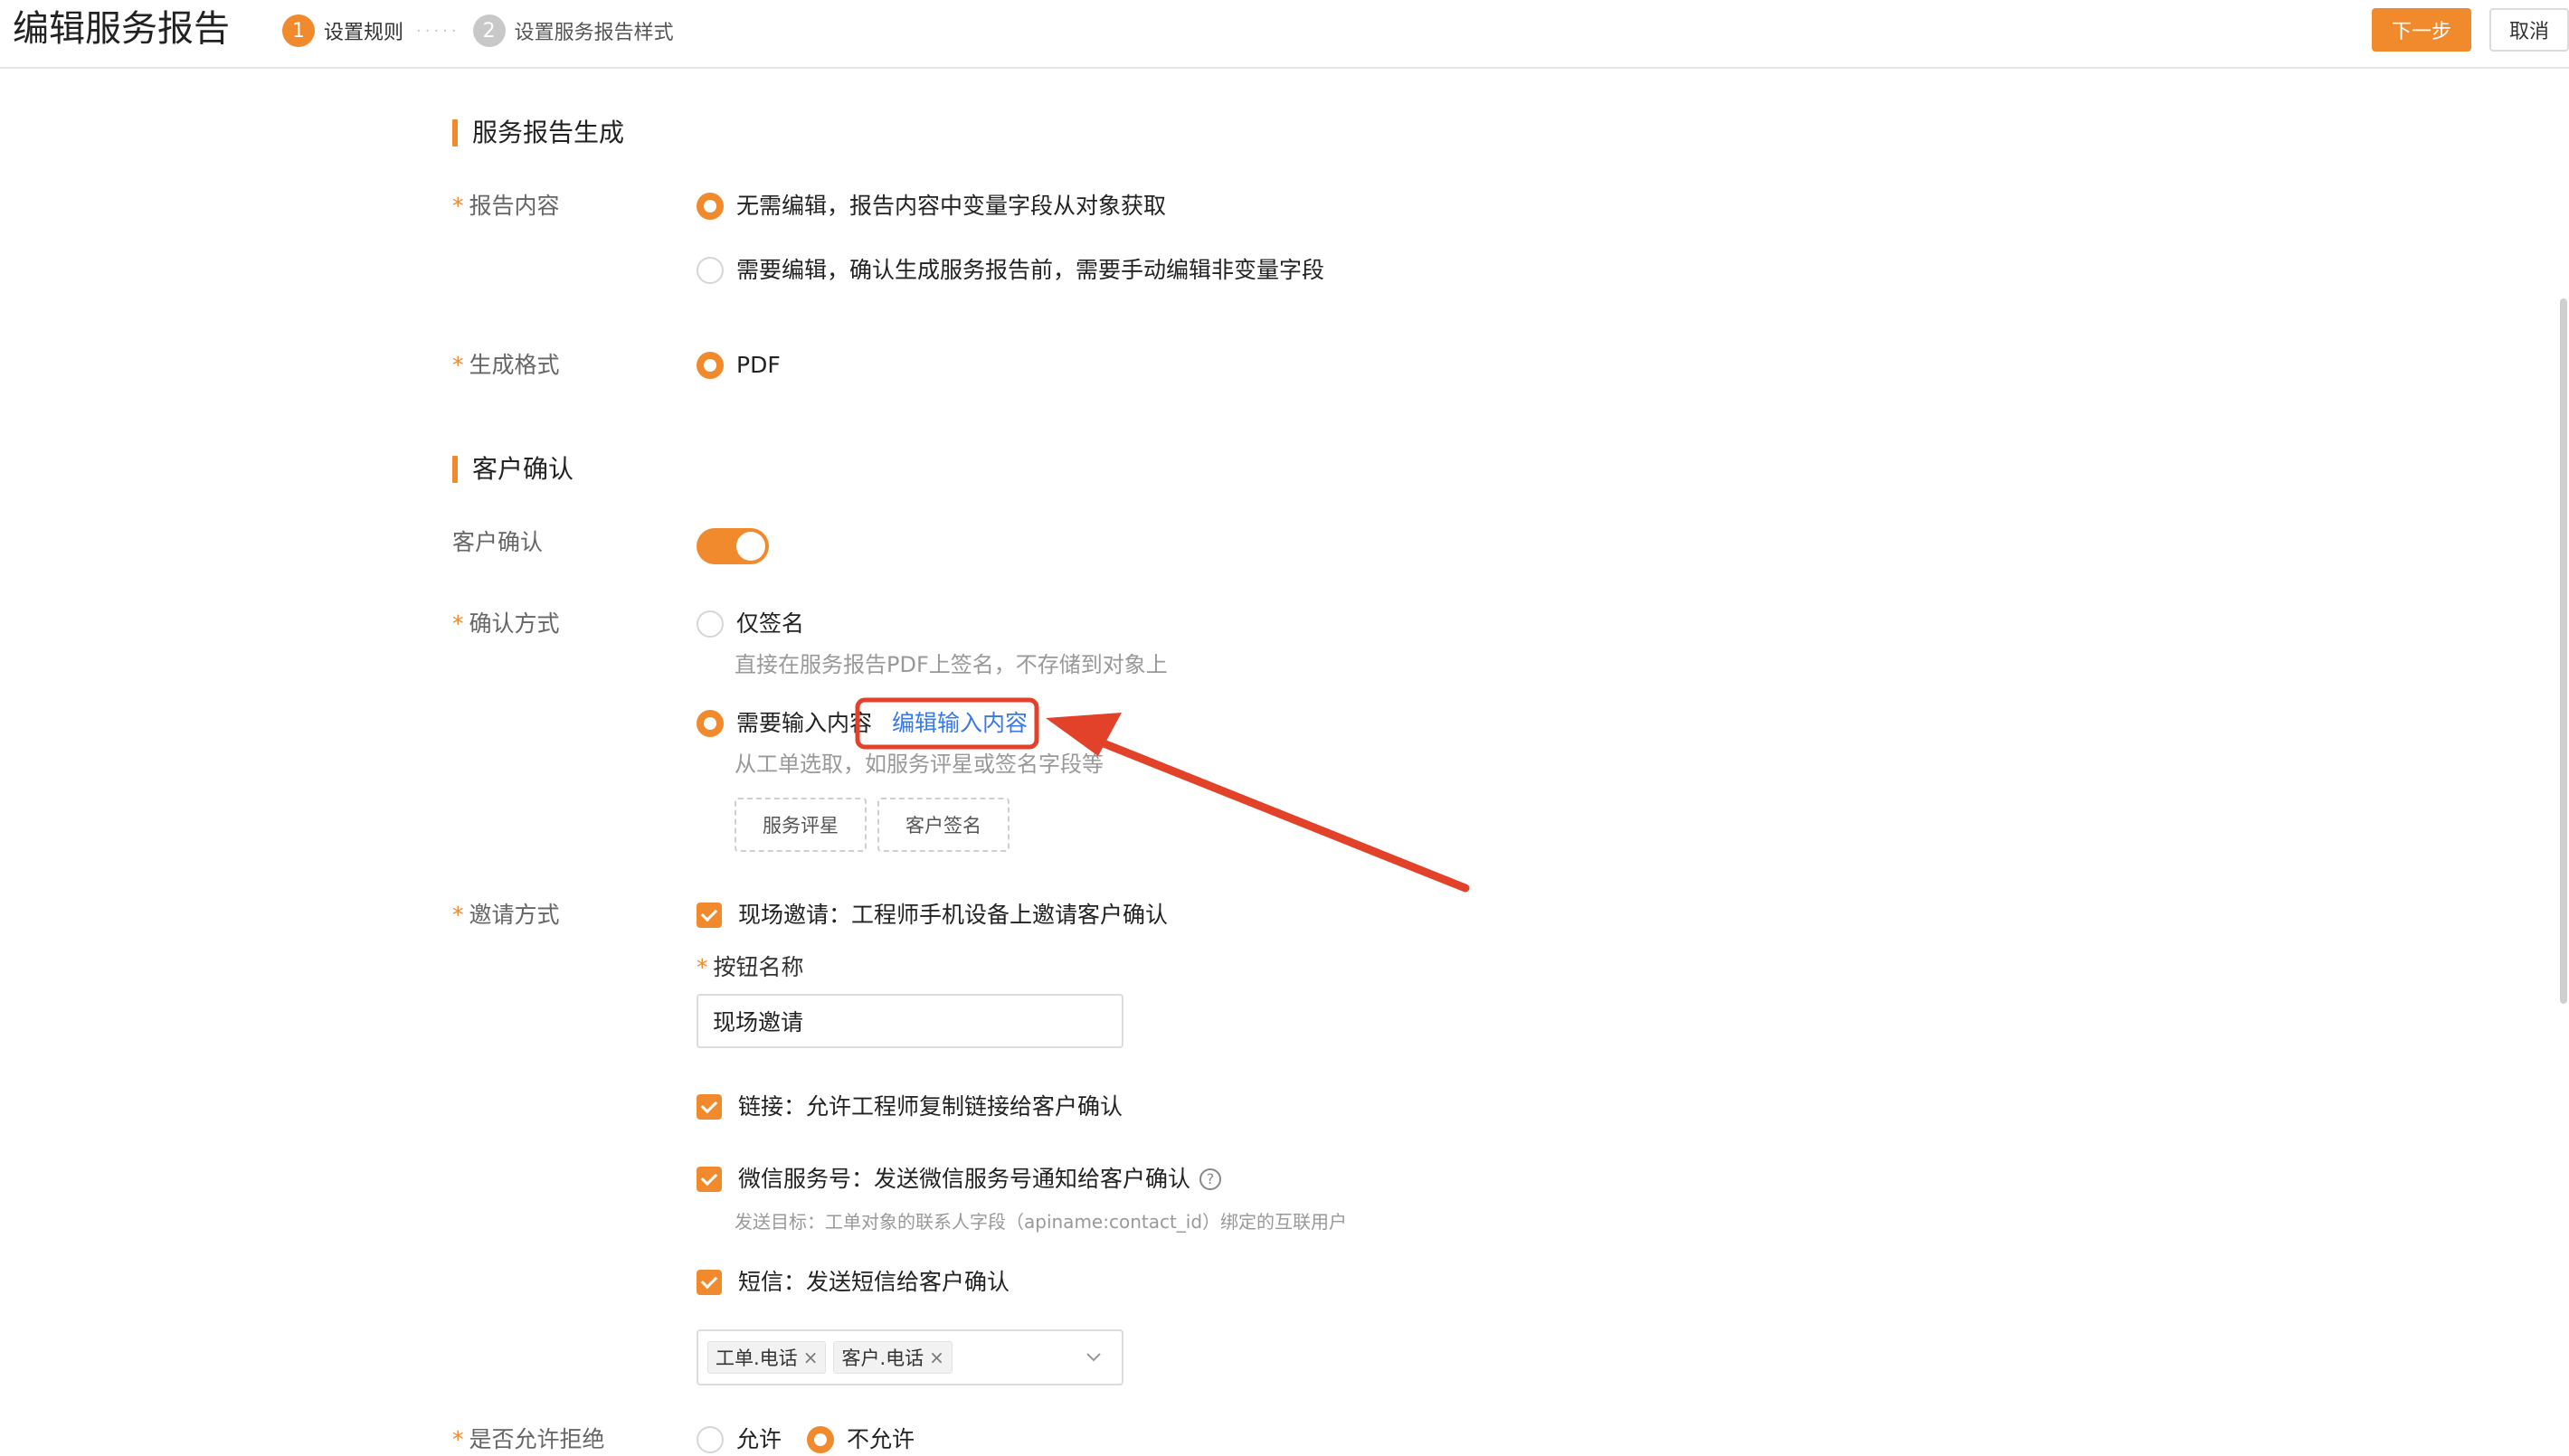 Image resolution: width=2569 pixels, height=1456 pixels. What do you see at coordinates (299, 30) in the screenshot?
I see `step-1-number: 1` at bounding box center [299, 30].